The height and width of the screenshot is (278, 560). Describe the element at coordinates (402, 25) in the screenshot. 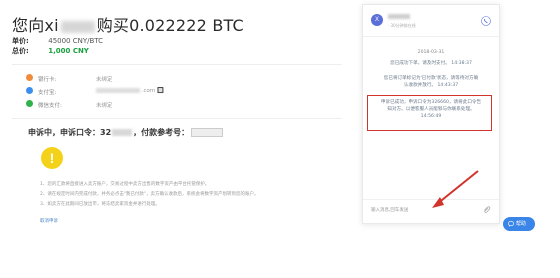

I see `online-status: · 30分钟前在线` at that location.